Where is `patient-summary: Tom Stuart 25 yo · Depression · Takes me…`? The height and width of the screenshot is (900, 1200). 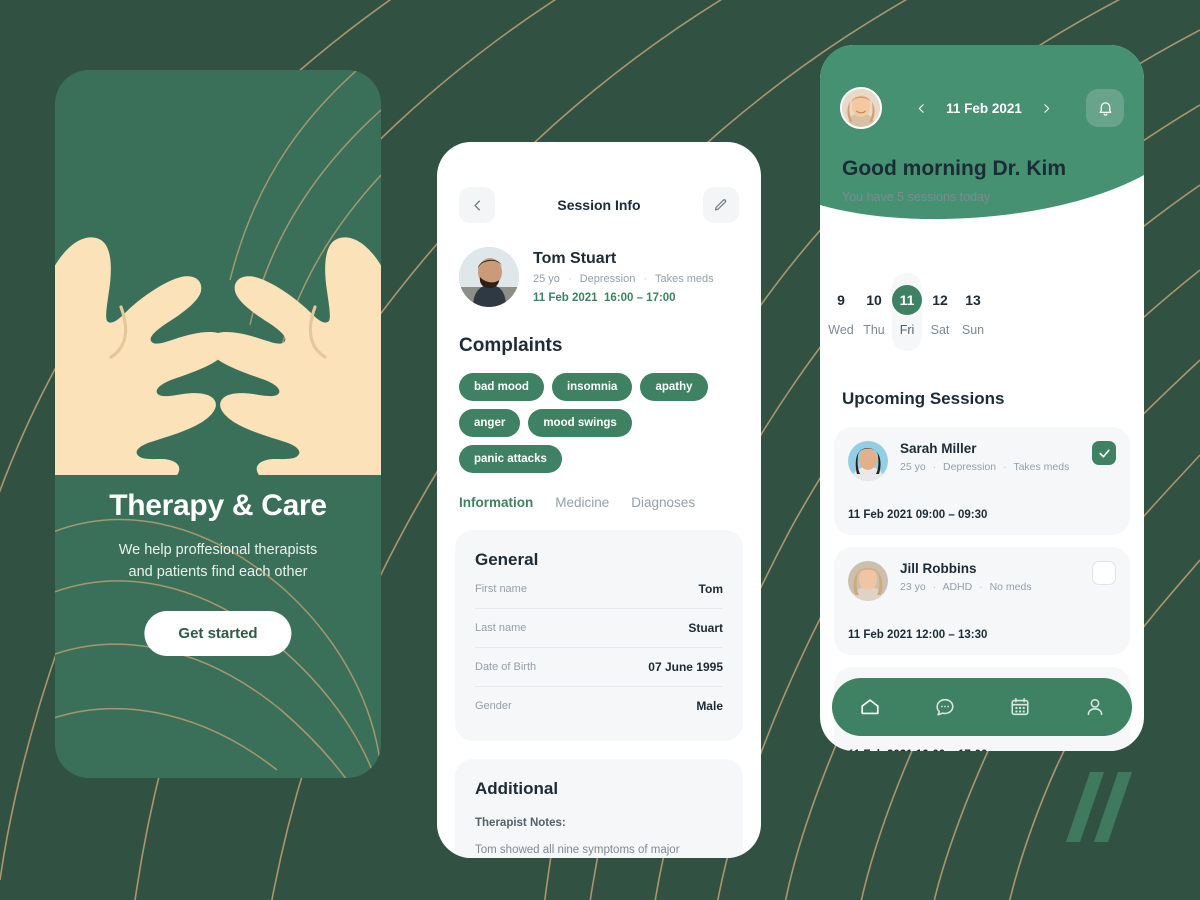 patient-summary: Tom Stuart 25 yo · Depression · Takes me… is located at coordinates (599, 265).